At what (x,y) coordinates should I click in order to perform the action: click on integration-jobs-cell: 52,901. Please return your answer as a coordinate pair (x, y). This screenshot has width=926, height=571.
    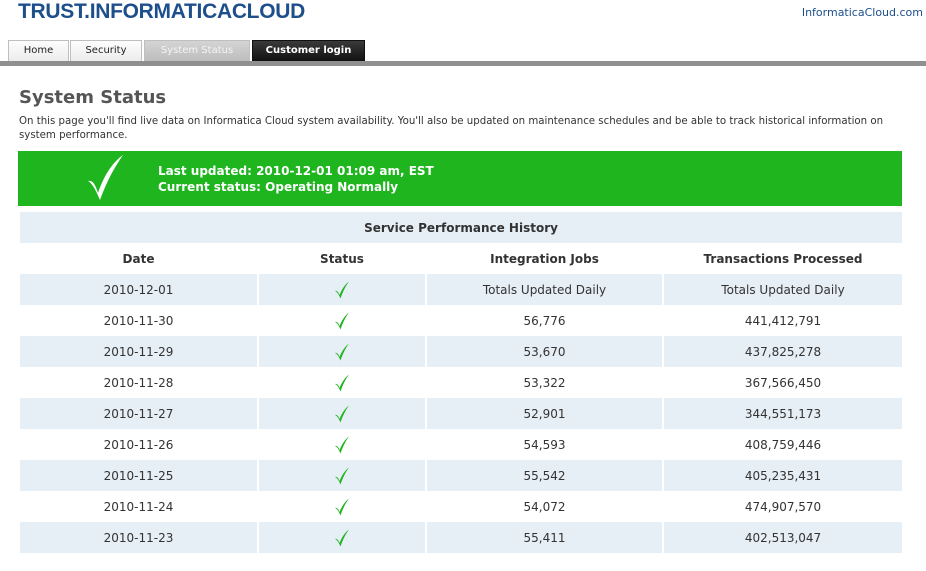
    Looking at the image, I should click on (544, 413).